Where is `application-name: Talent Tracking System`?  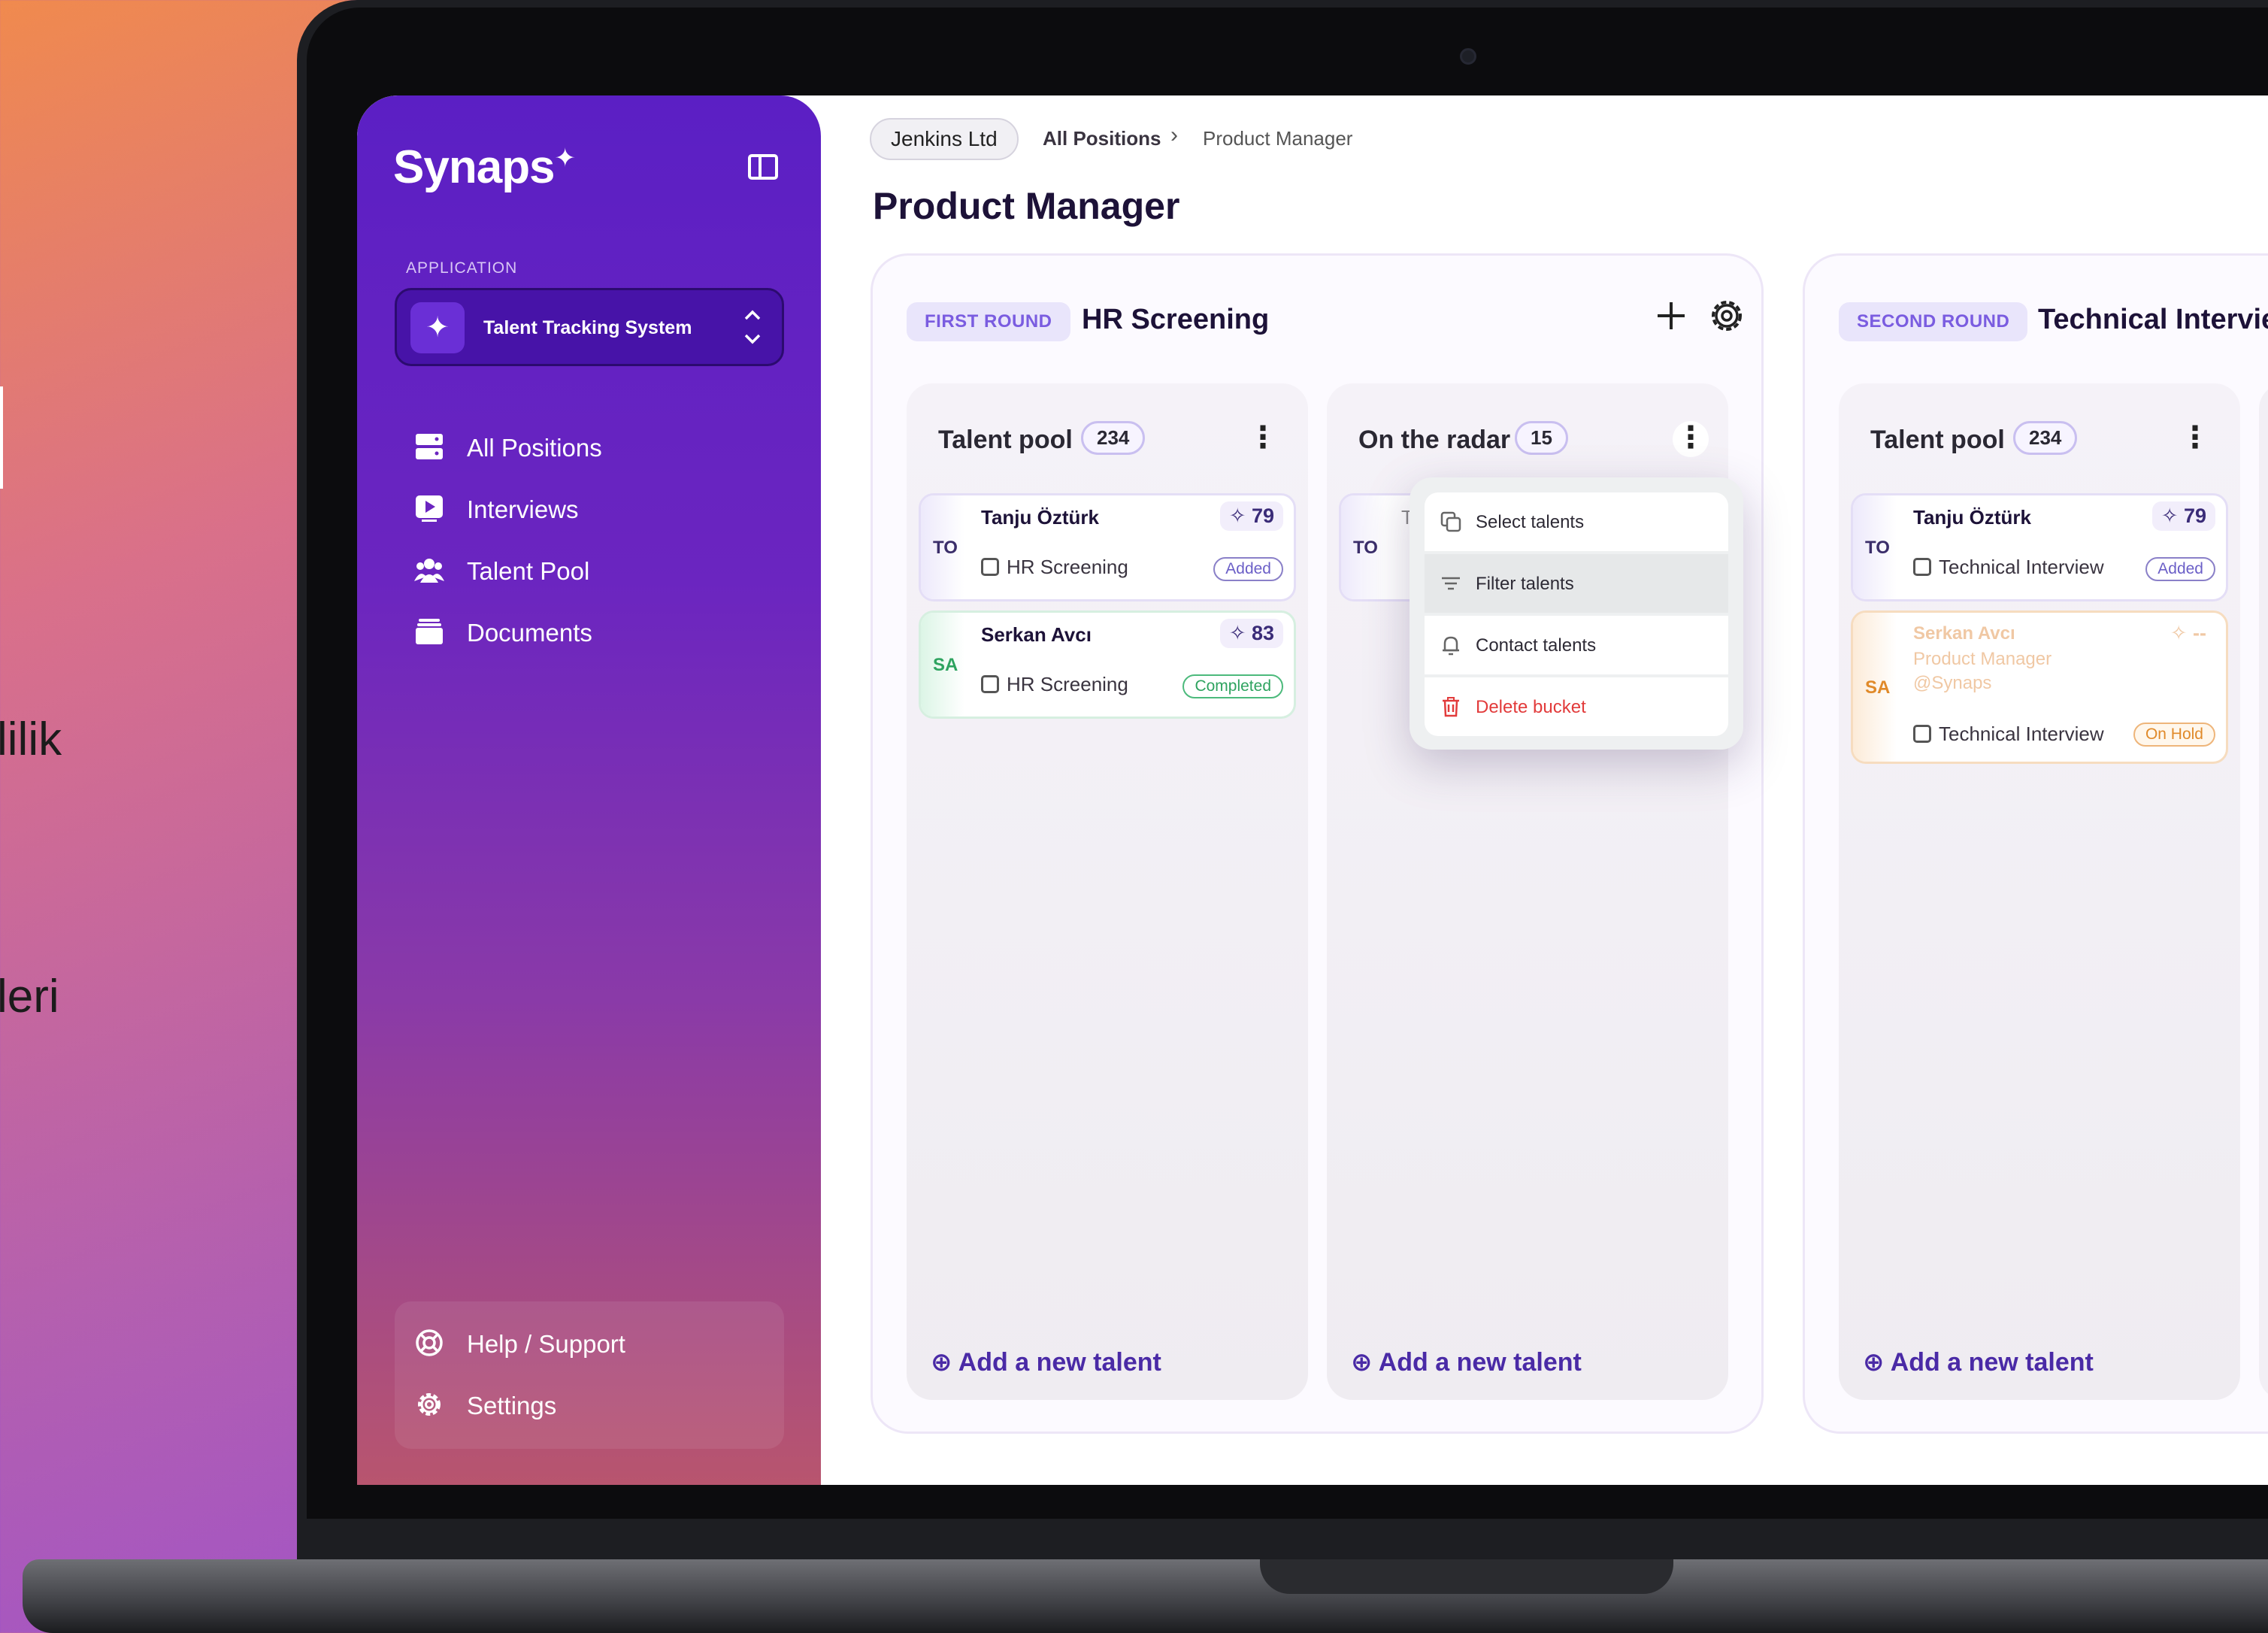 application-name: Talent Tracking System is located at coordinates (587, 327).